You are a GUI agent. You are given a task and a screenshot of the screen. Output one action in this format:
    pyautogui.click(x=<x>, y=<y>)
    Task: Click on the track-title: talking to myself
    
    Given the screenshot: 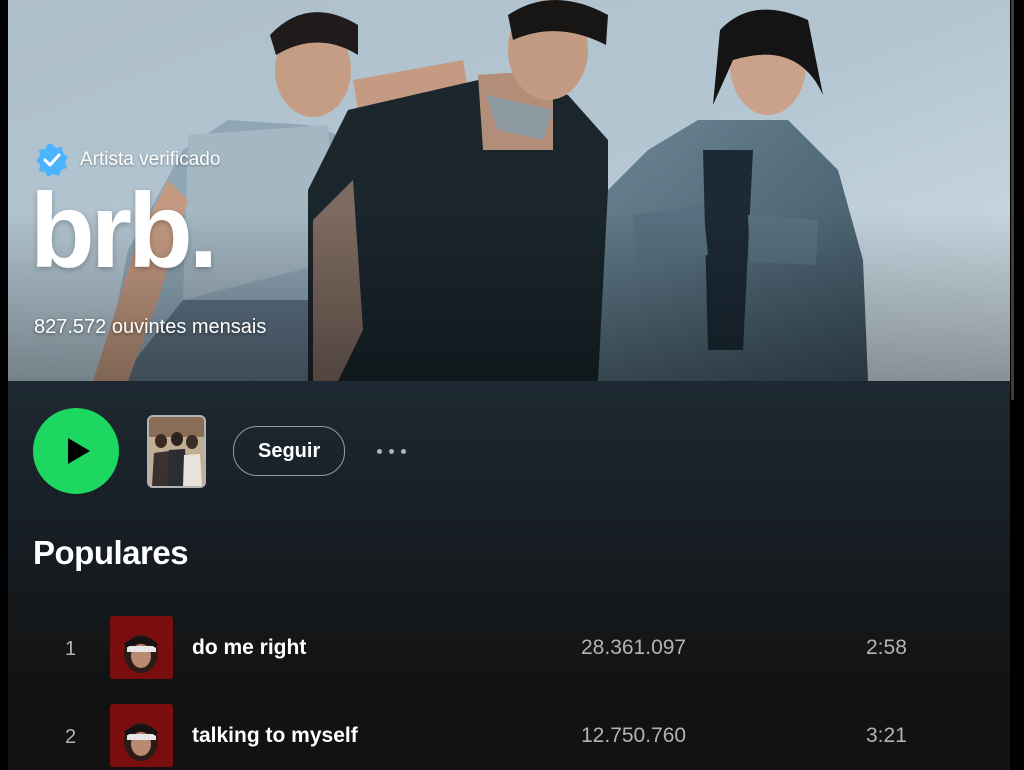 What is the action you would take?
    pyautogui.click(x=275, y=736)
    